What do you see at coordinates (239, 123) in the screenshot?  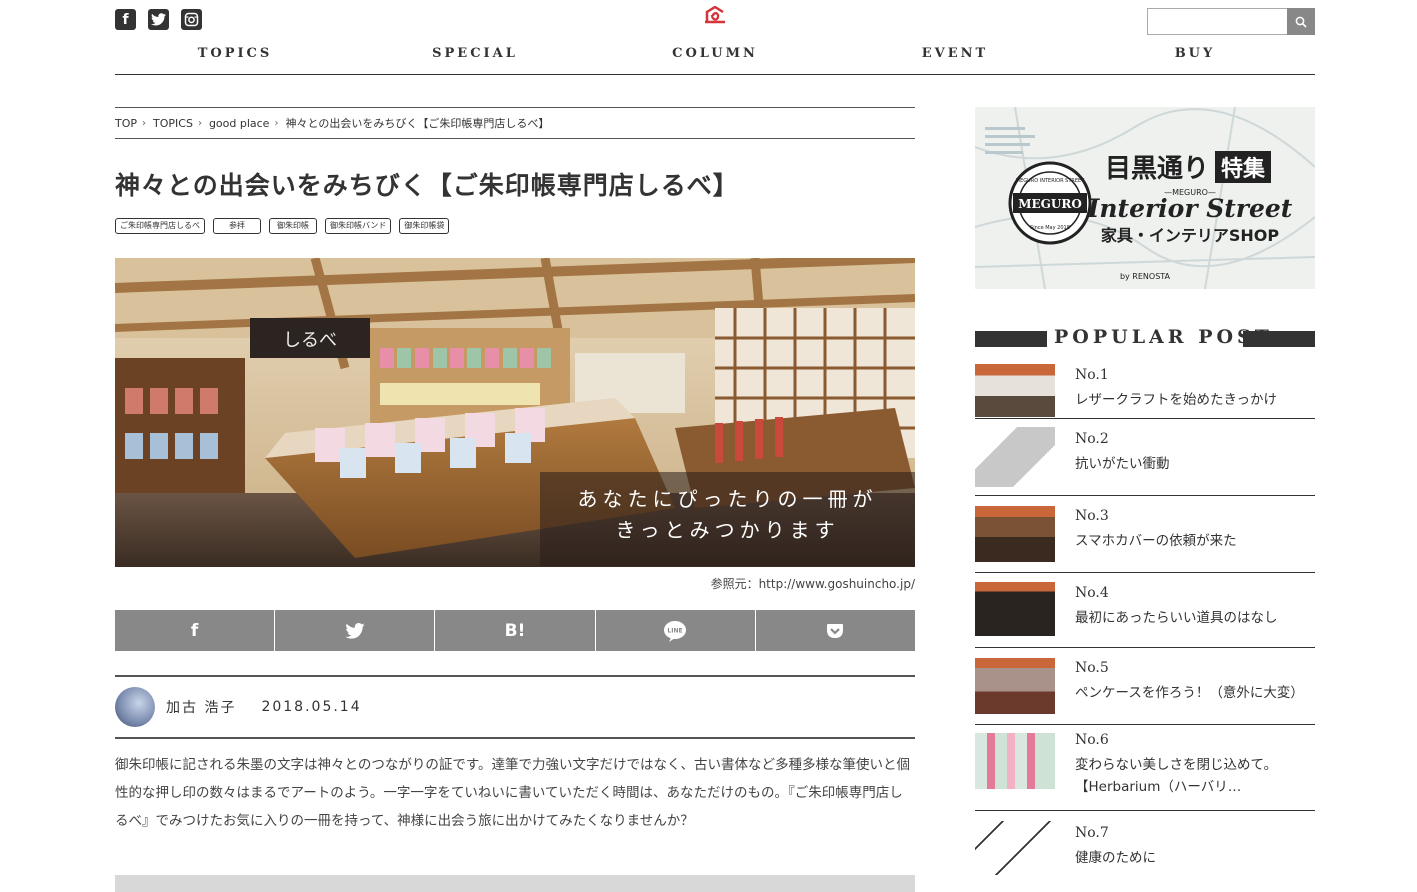 I see `breadcrumb-good-place: good place` at bounding box center [239, 123].